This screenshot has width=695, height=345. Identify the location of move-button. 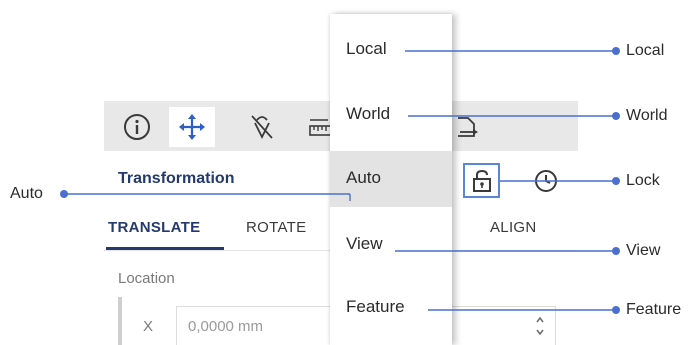
(192, 127).